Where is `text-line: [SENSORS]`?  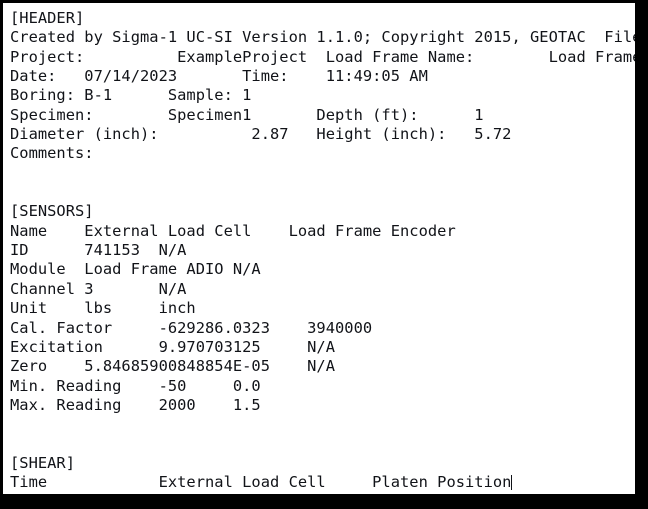
text-line: [SENSORS] is located at coordinates (52, 211).